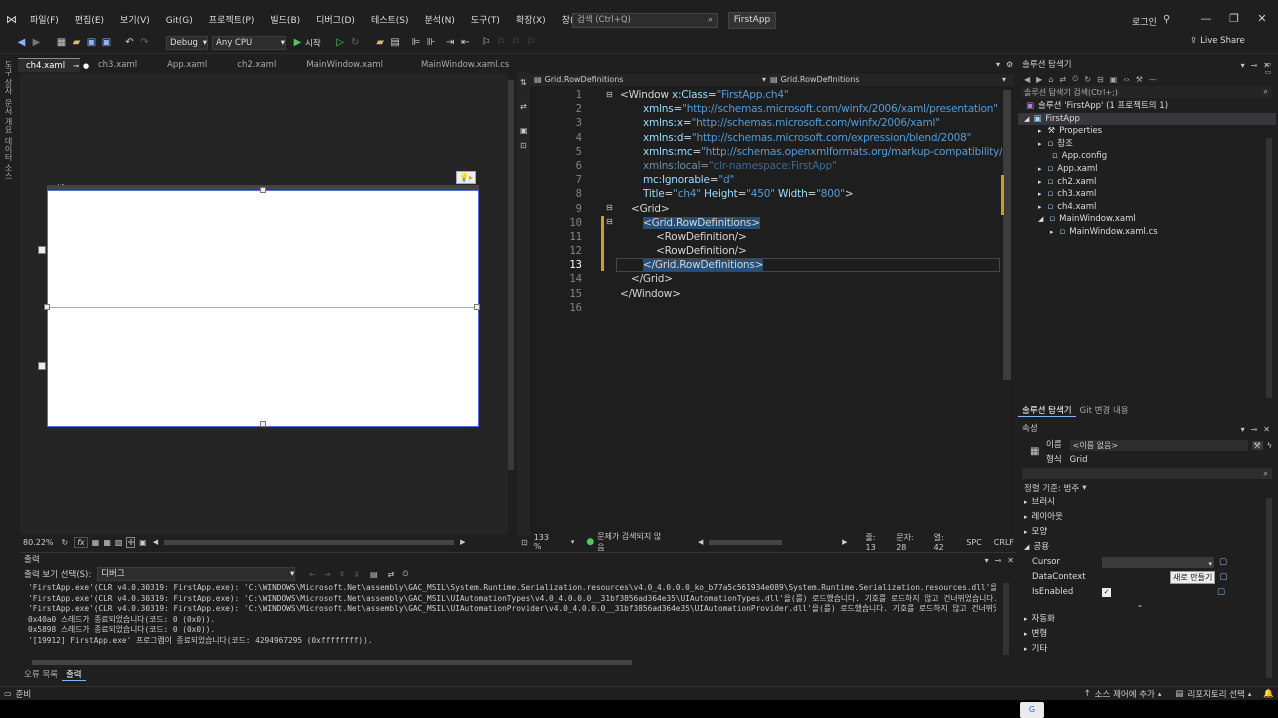 The width and height of the screenshot is (1278, 718). What do you see at coordinates (1075, 79) in the screenshot?
I see `history-icon: ⏲` at bounding box center [1075, 79].